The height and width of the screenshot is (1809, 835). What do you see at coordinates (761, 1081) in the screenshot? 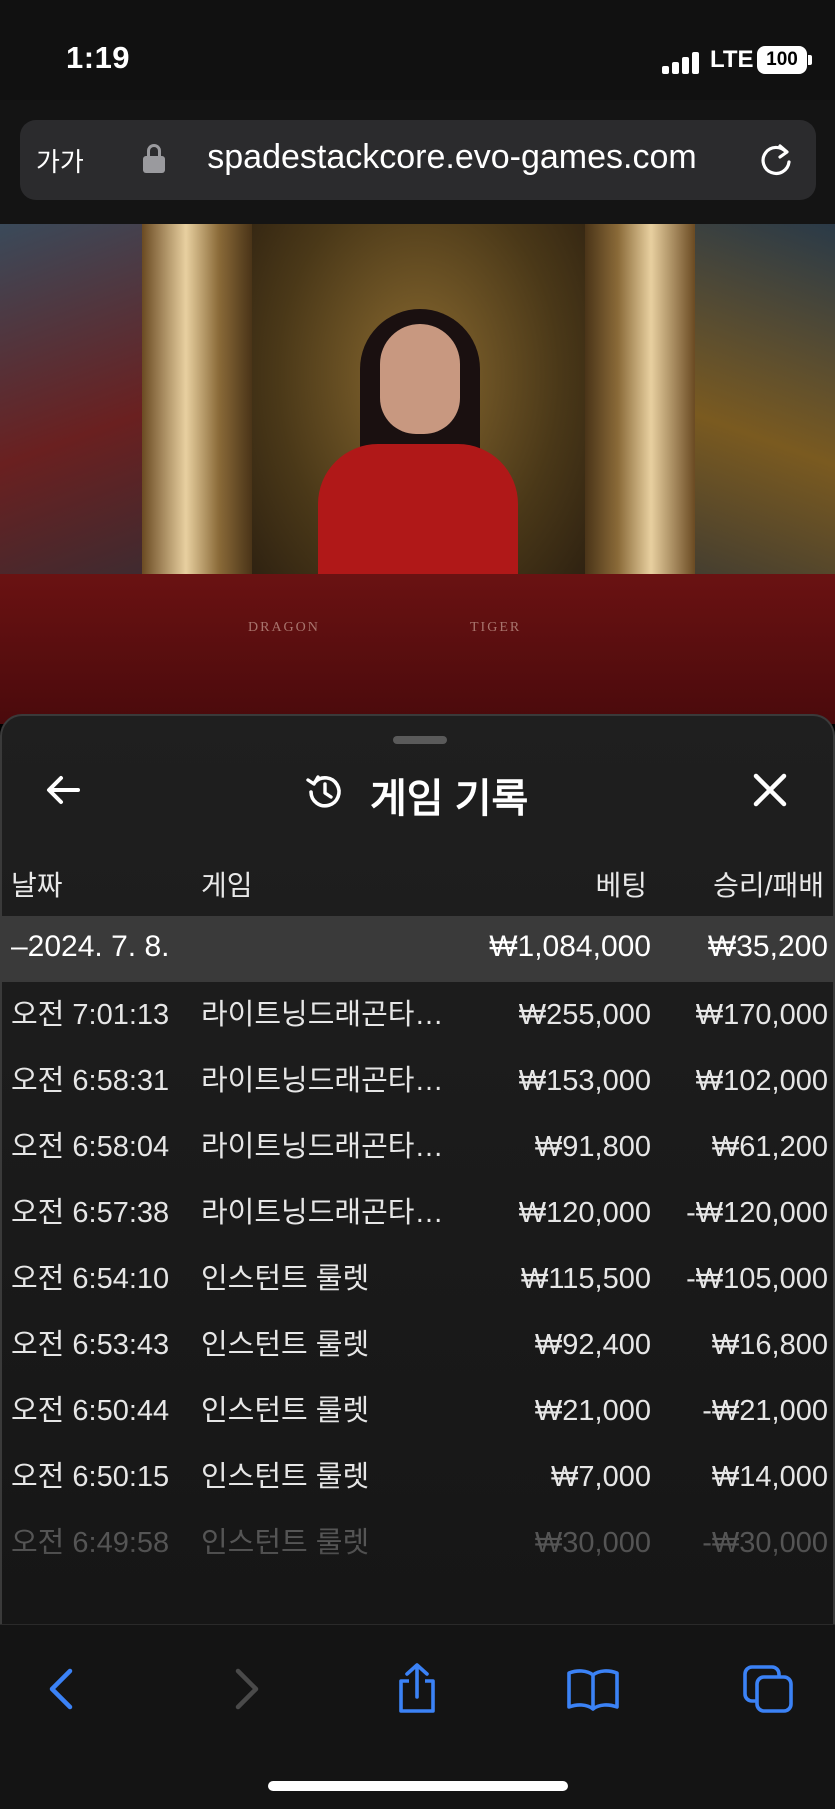
I see `row-win-loss: ₩102,000` at bounding box center [761, 1081].